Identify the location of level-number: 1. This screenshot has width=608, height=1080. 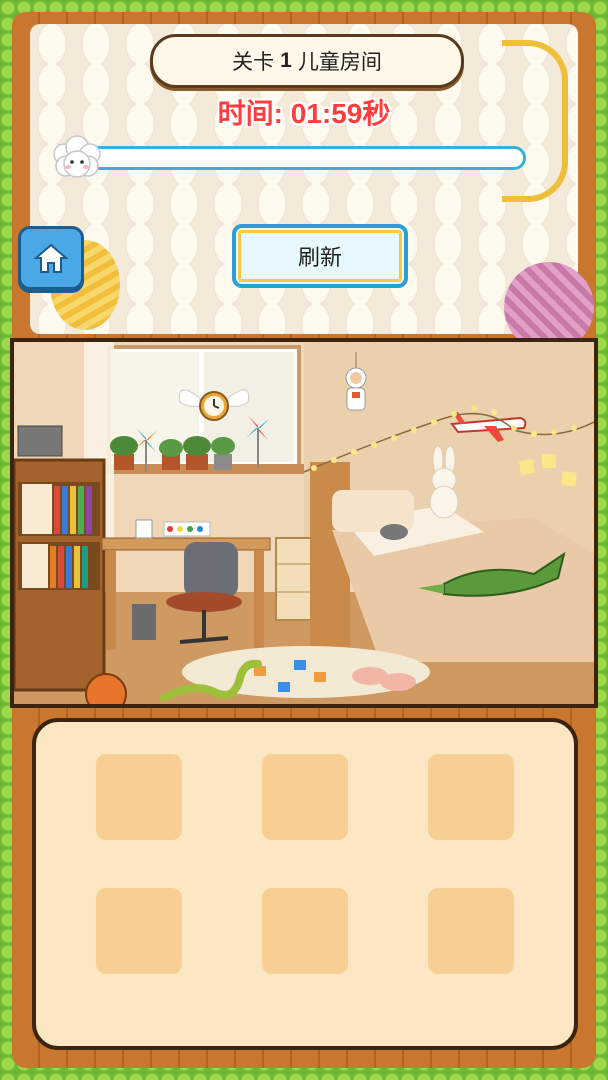
(286, 60).